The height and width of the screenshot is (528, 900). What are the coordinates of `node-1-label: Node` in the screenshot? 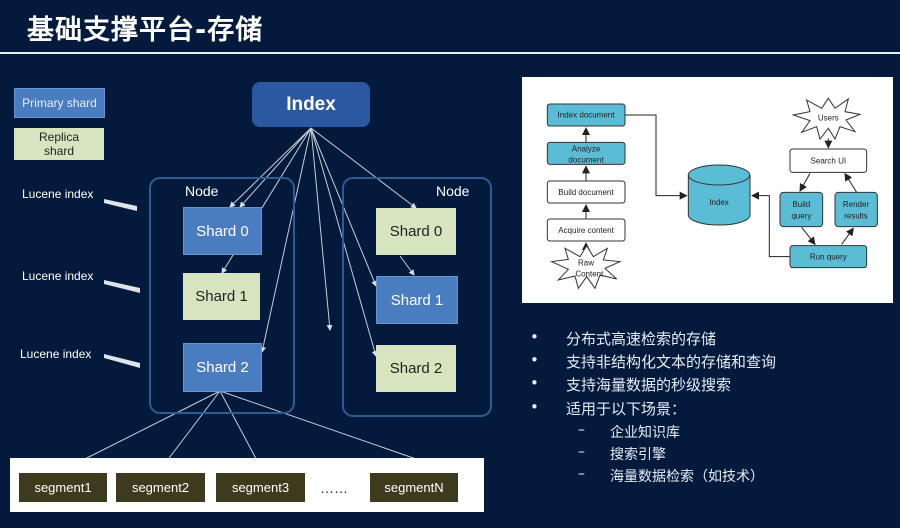 It's located at (202, 191).